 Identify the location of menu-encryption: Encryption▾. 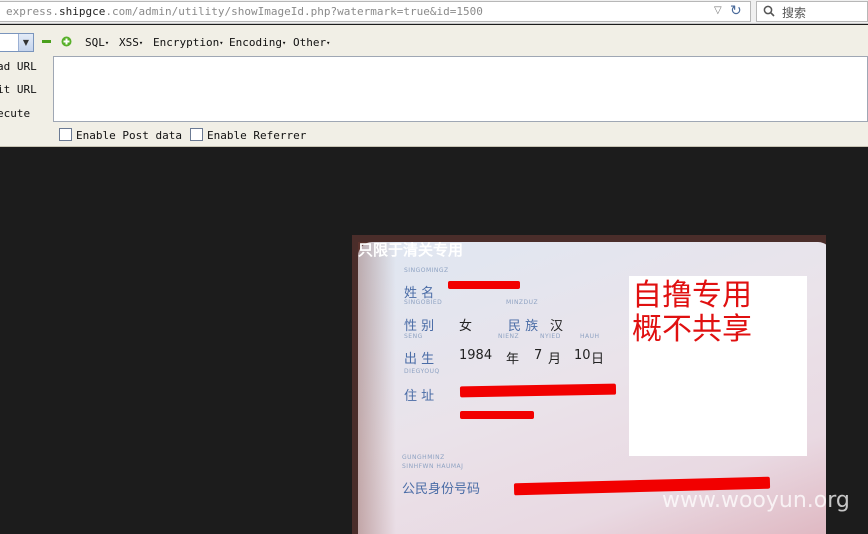
(188, 42).